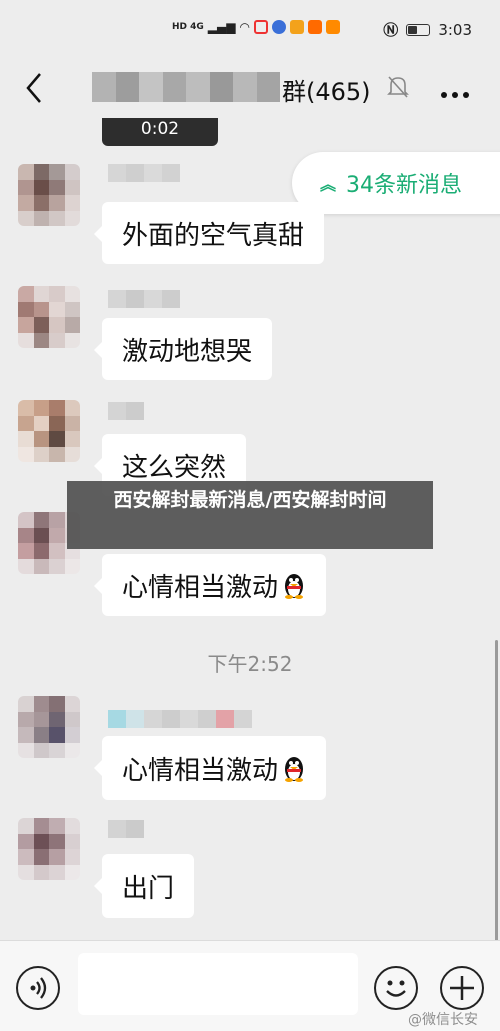 The image size is (500, 1031). Describe the element at coordinates (404, 185) in the screenshot. I see `new-messages-label: 34条新消息` at that location.